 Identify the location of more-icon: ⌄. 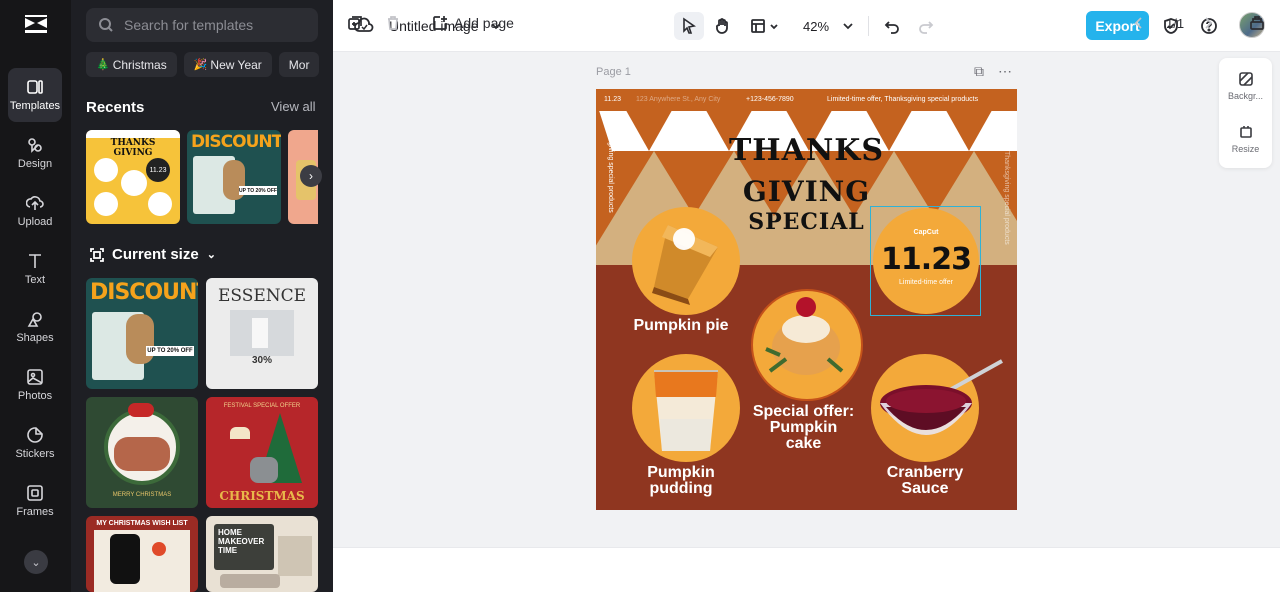
(36, 562).